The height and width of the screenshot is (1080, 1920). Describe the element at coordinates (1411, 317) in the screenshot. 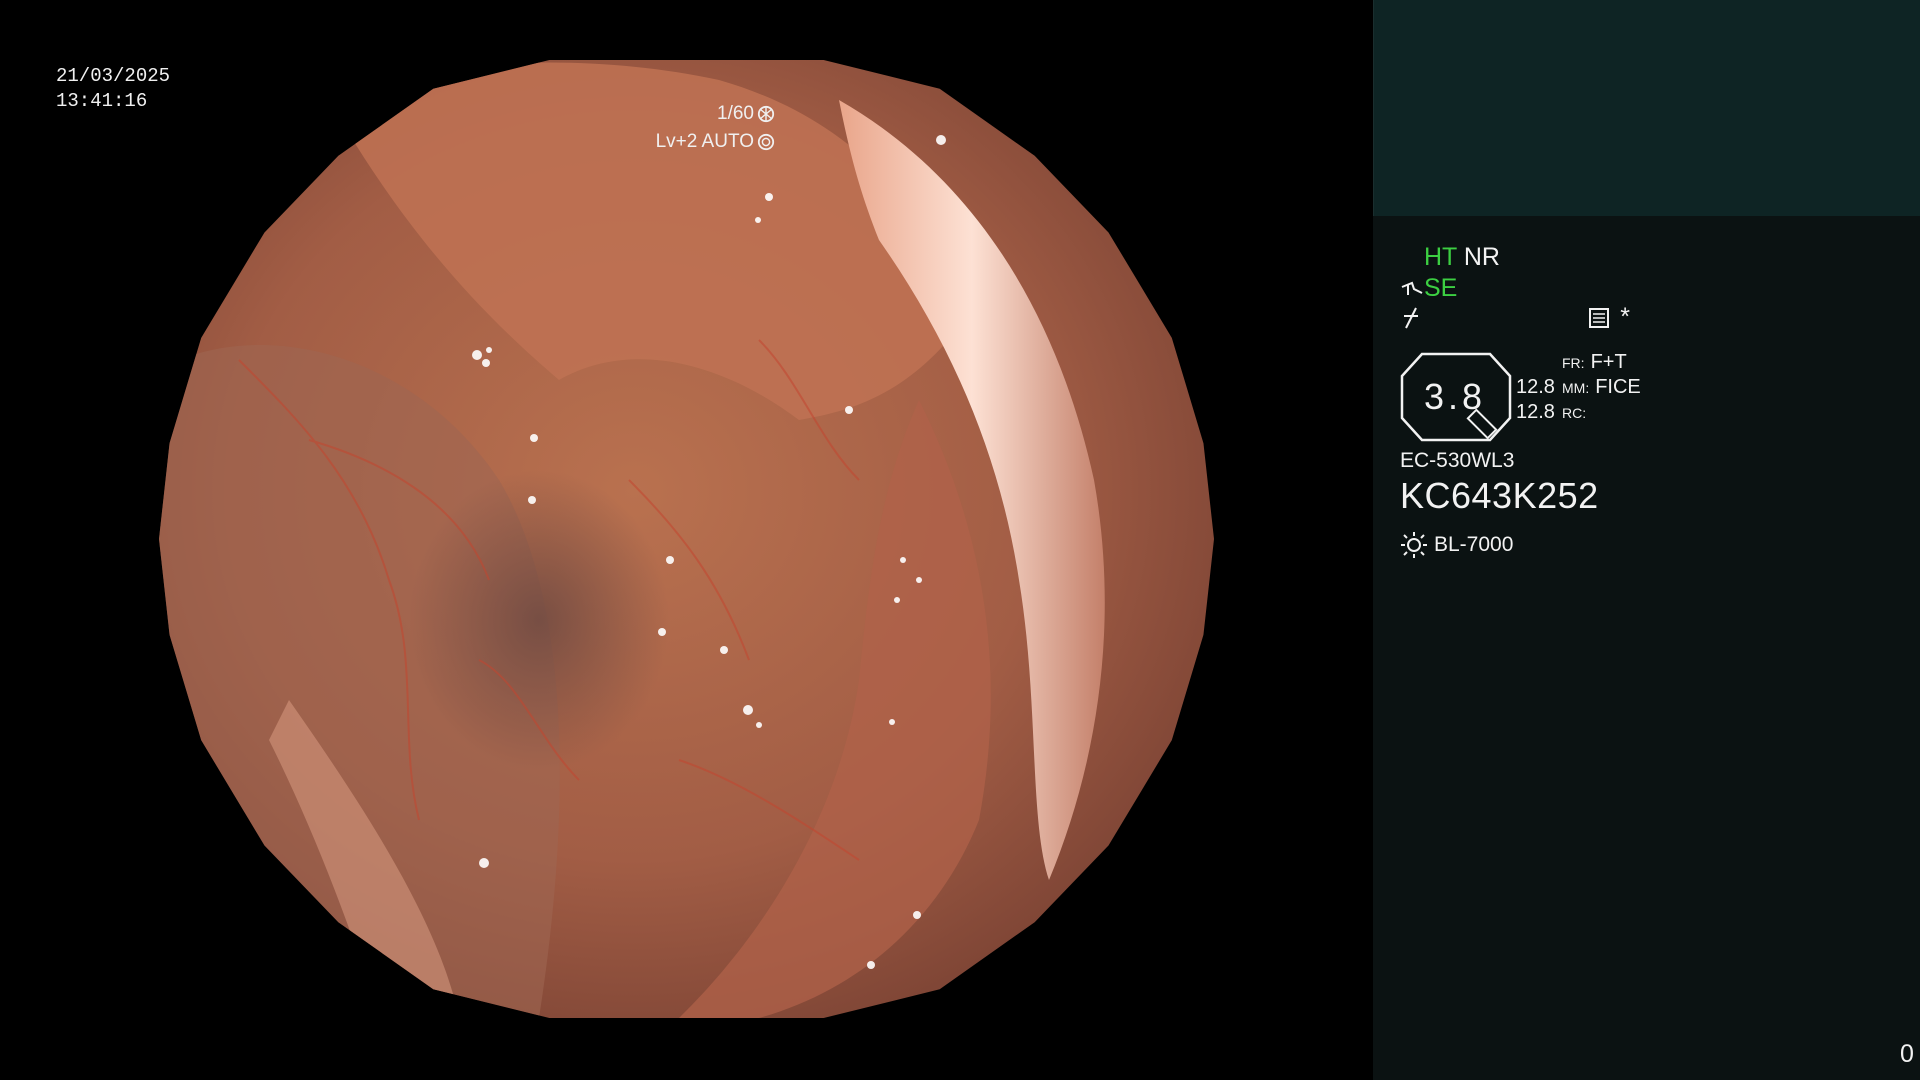

I see `color-enhancement-icon` at that location.